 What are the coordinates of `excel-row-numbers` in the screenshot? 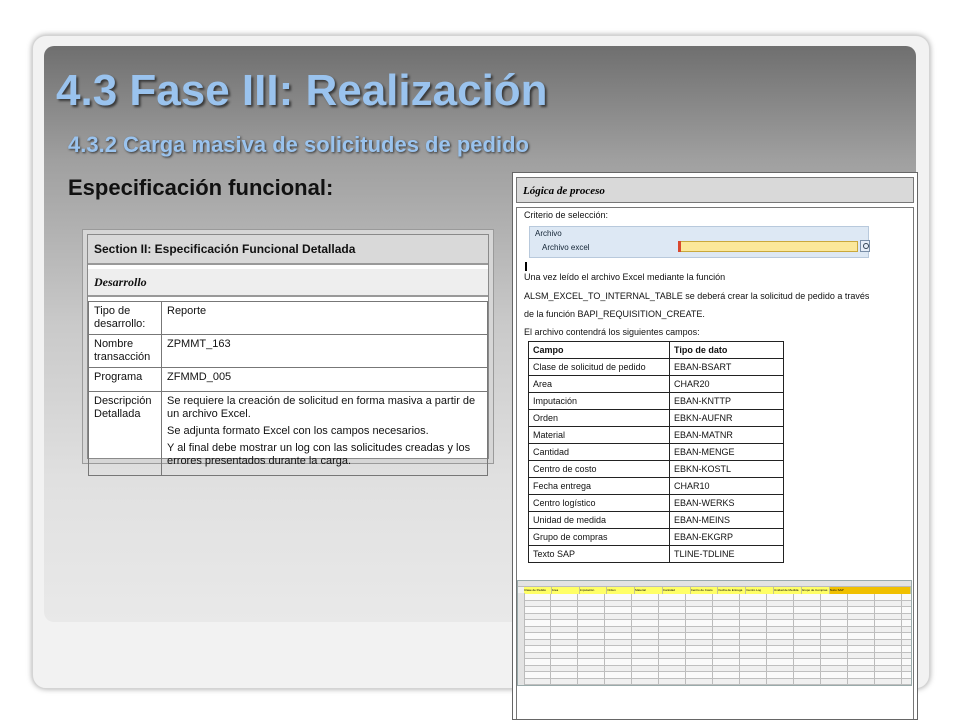 It's located at (521, 639).